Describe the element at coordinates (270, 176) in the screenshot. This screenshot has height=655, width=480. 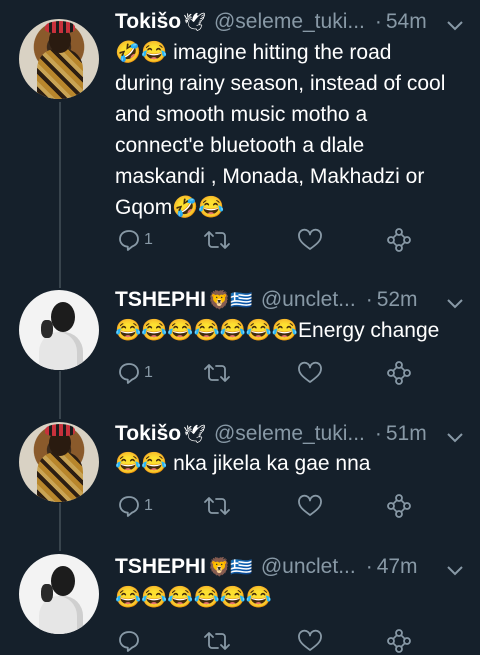
I see `tweet-text-line: maskandi , Monada, Makhadzi or` at that location.